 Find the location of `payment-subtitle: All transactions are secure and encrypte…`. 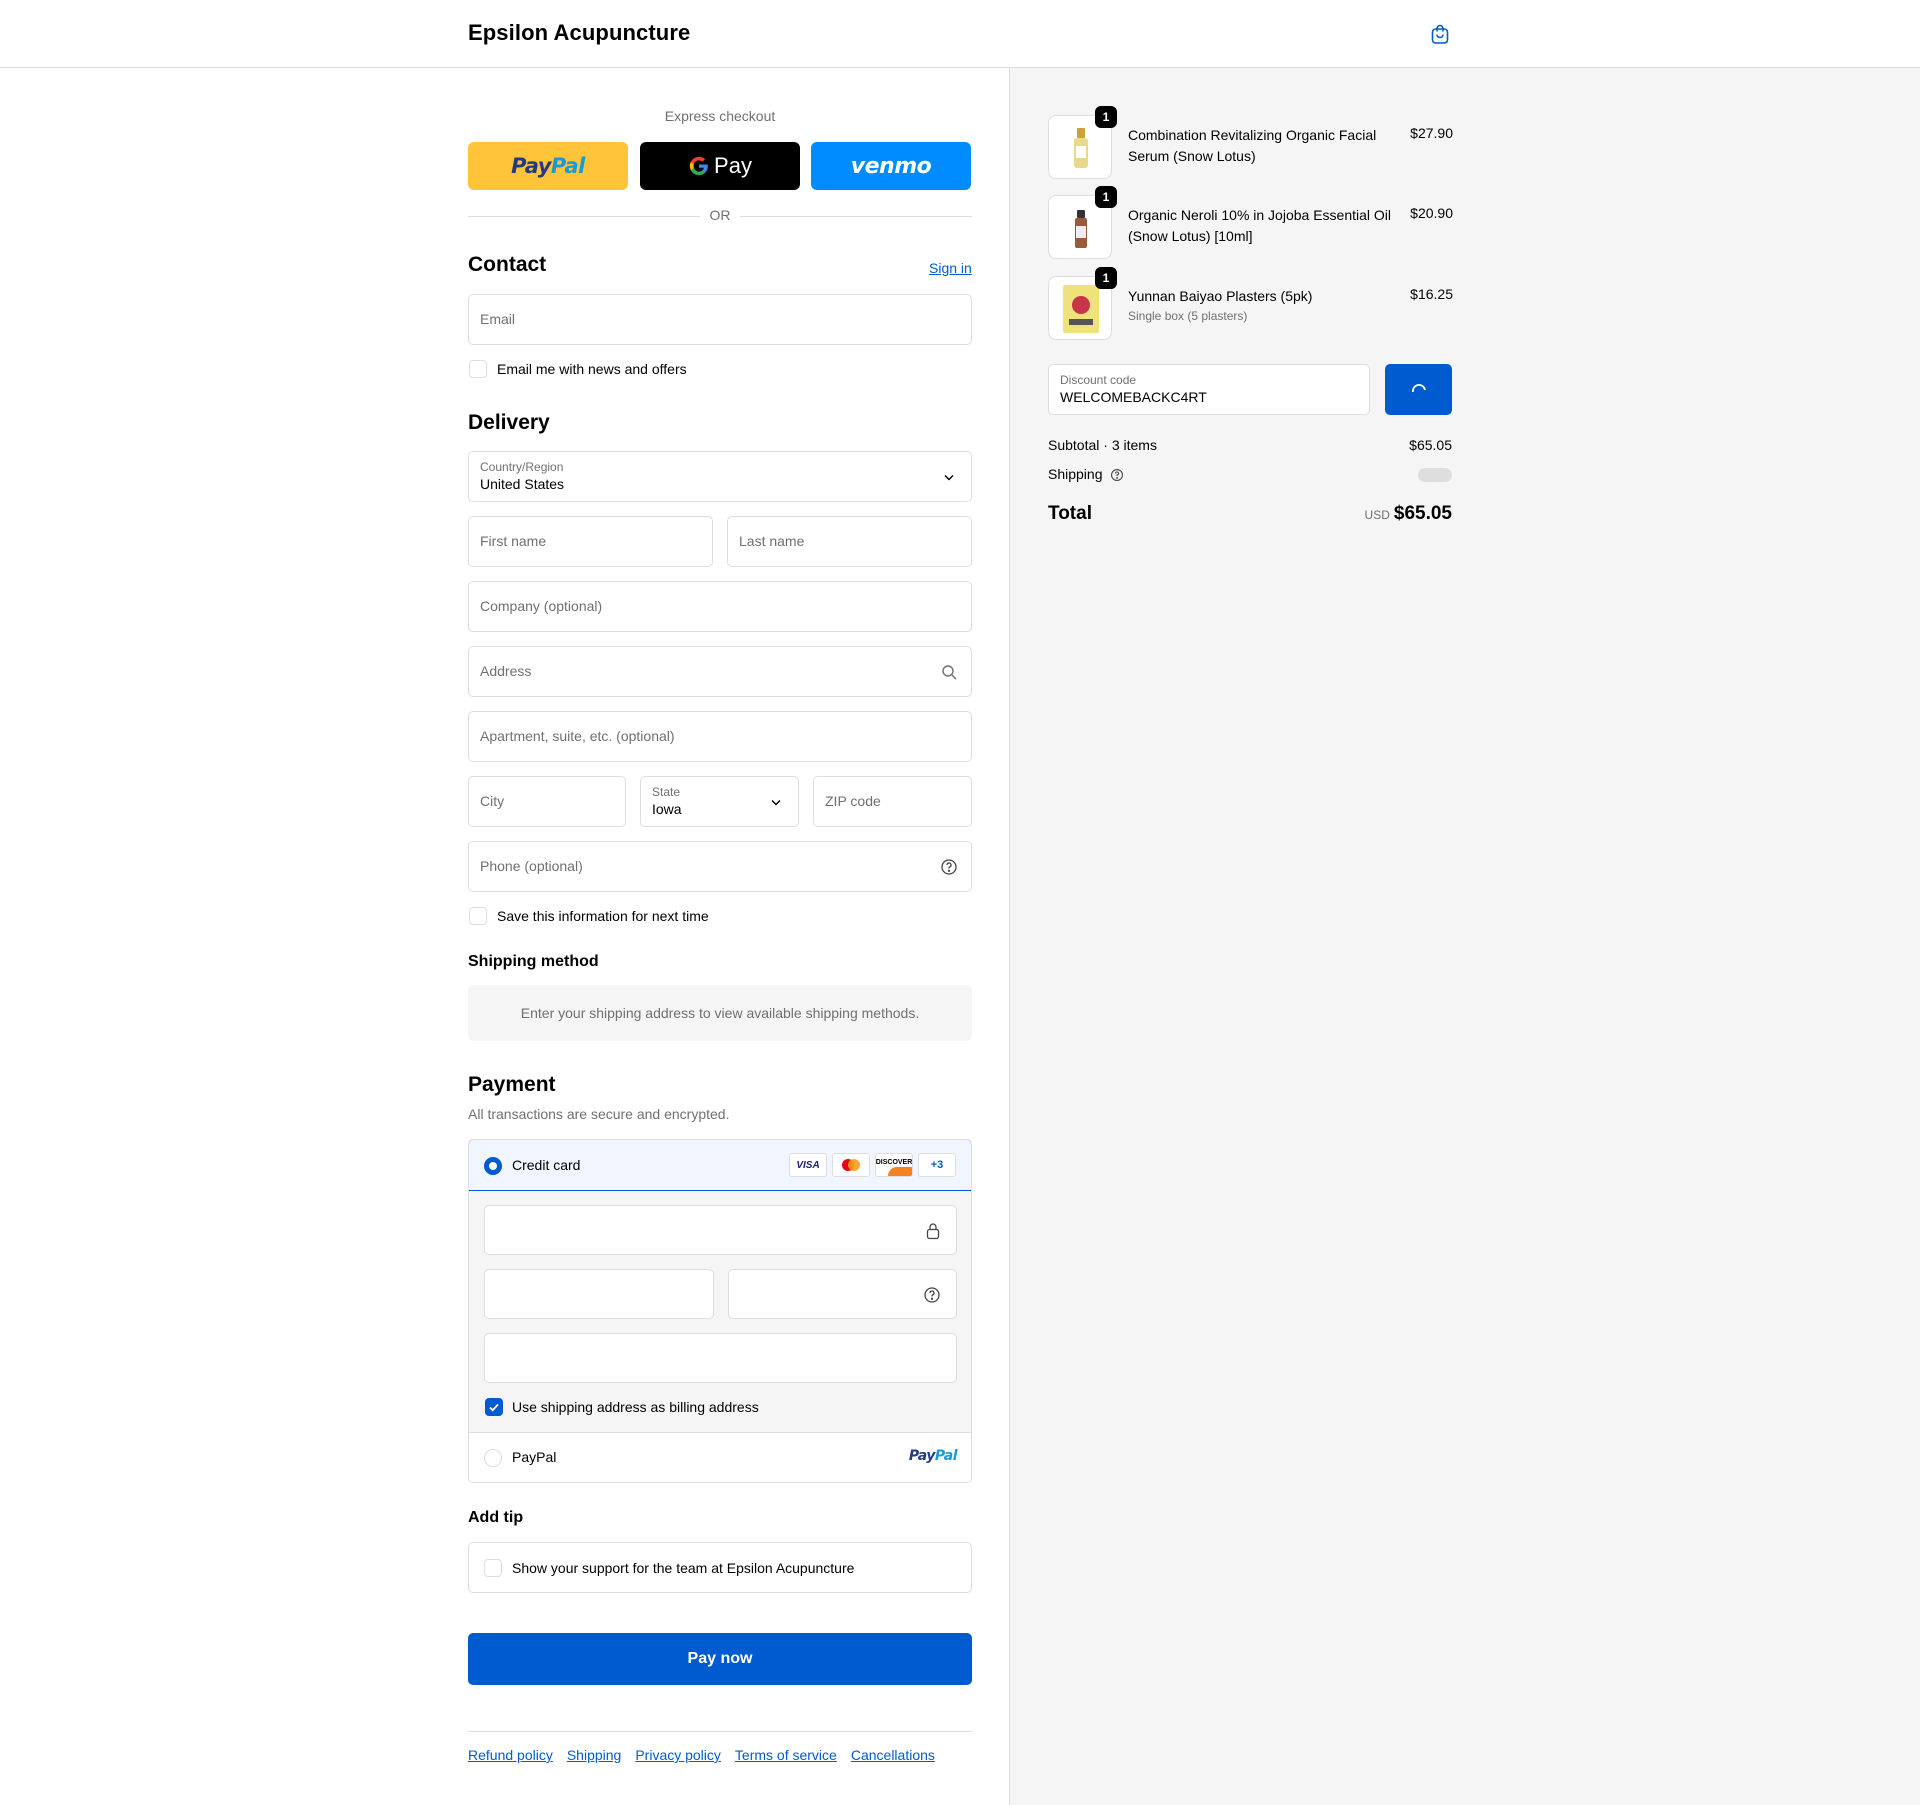

payment-subtitle: All transactions are secure and encrypte… is located at coordinates (599, 1114).